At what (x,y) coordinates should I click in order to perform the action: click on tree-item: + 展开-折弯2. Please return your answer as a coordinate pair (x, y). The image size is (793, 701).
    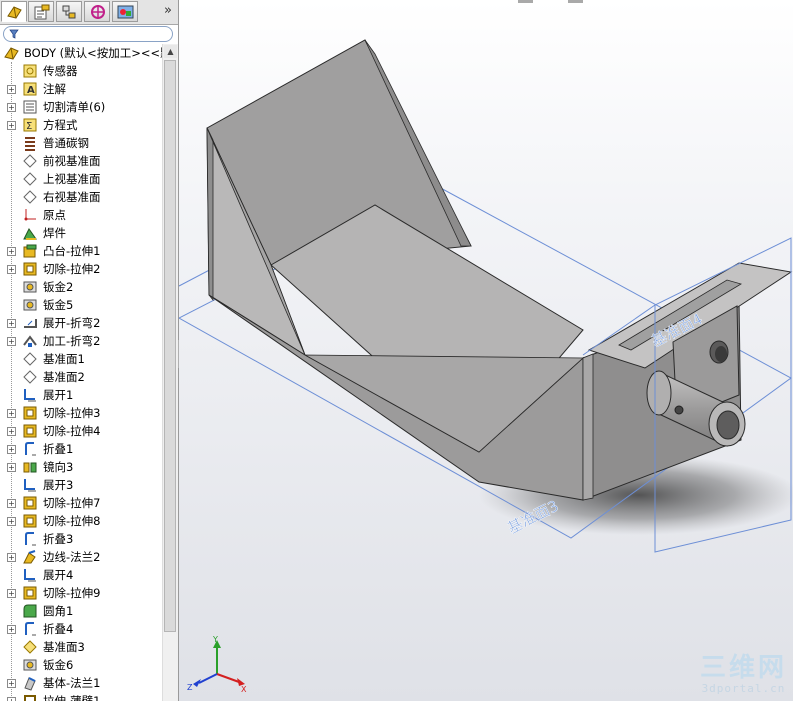
    Looking at the image, I should click on (81, 323).